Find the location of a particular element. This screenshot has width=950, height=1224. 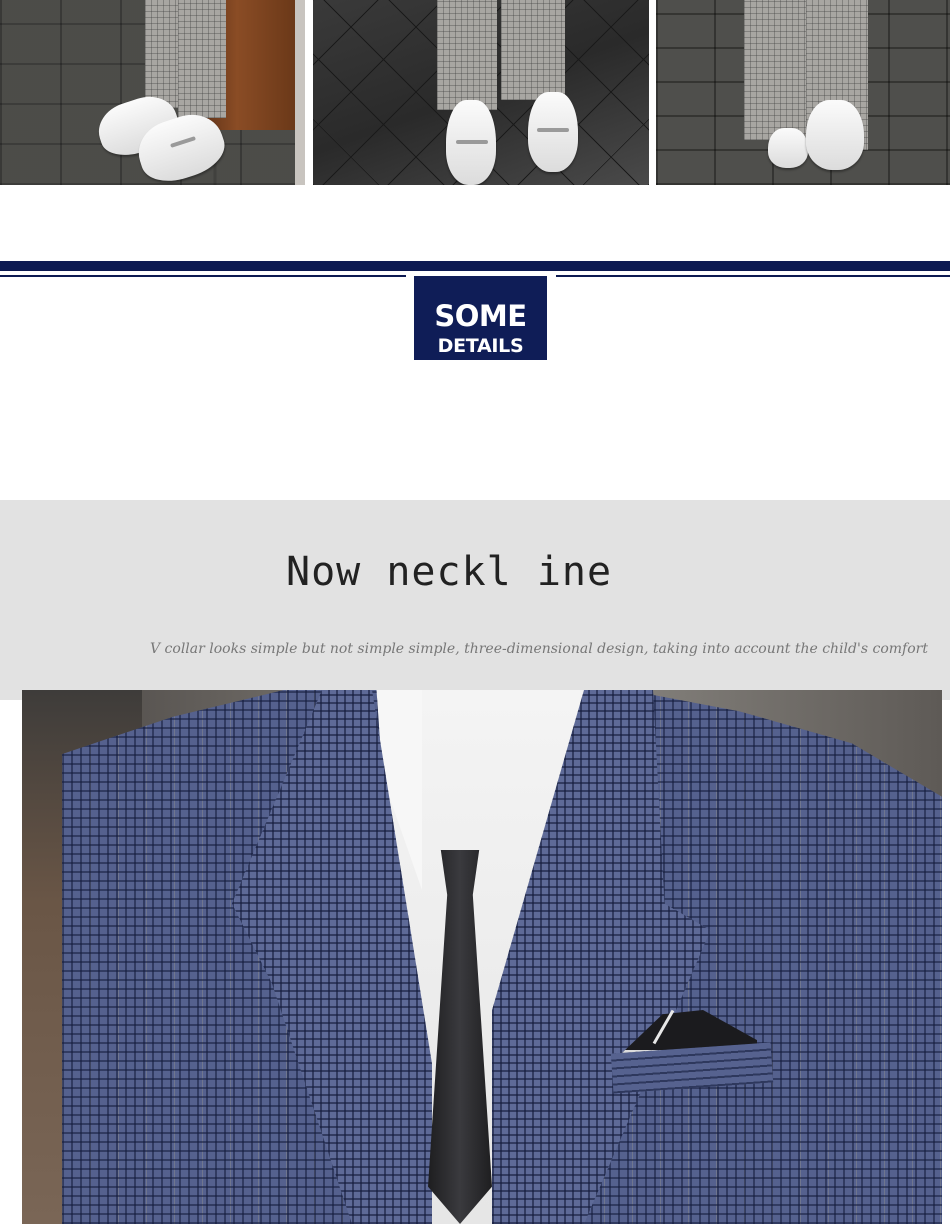

feature-title: Now neckl ine is located at coordinates (449, 572).